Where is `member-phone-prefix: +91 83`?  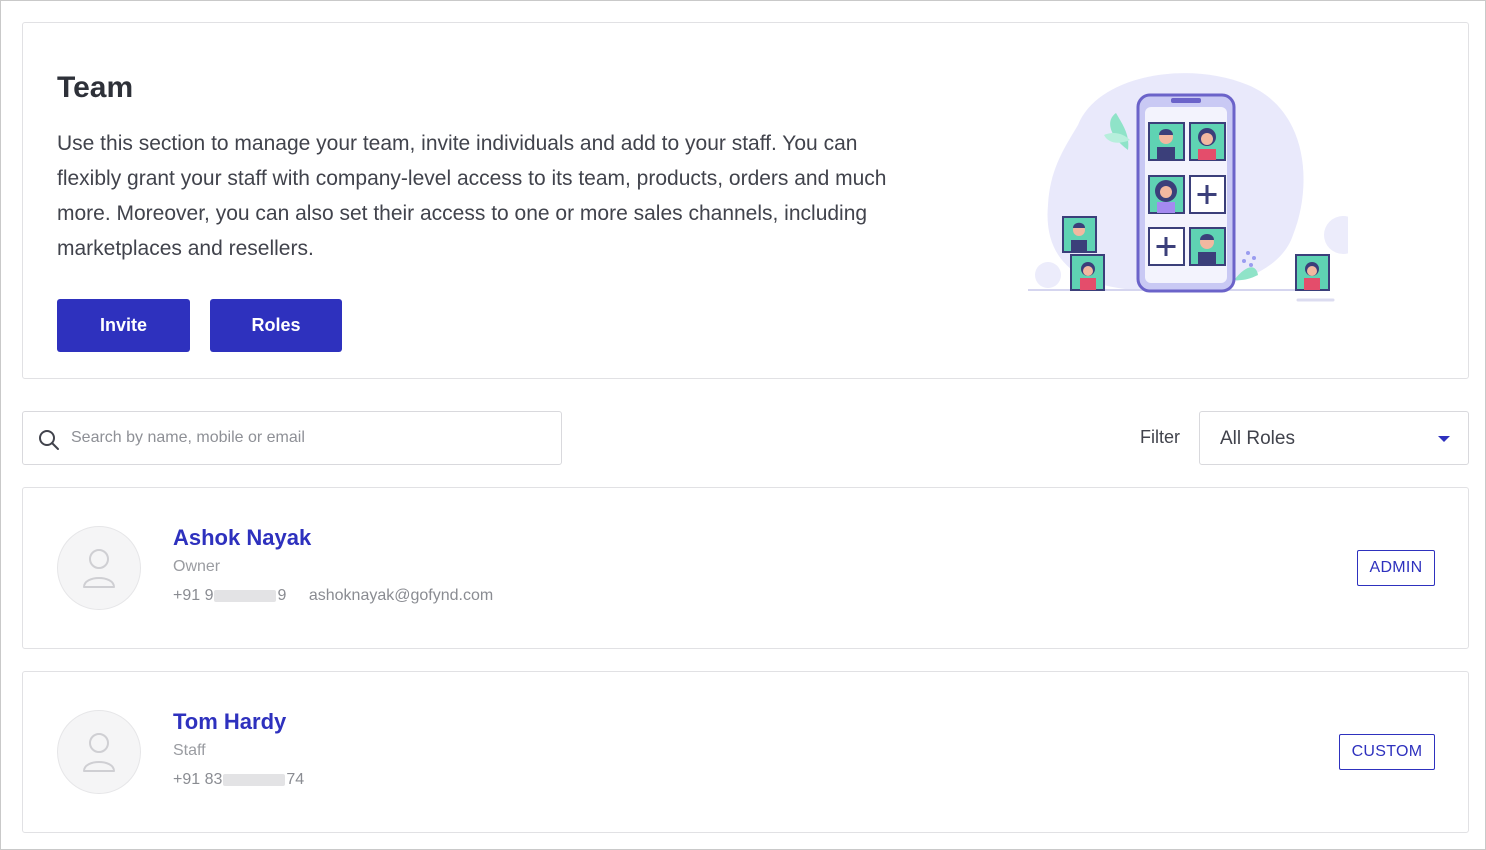
member-phone-prefix: +91 83 is located at coordinates (198, 779).